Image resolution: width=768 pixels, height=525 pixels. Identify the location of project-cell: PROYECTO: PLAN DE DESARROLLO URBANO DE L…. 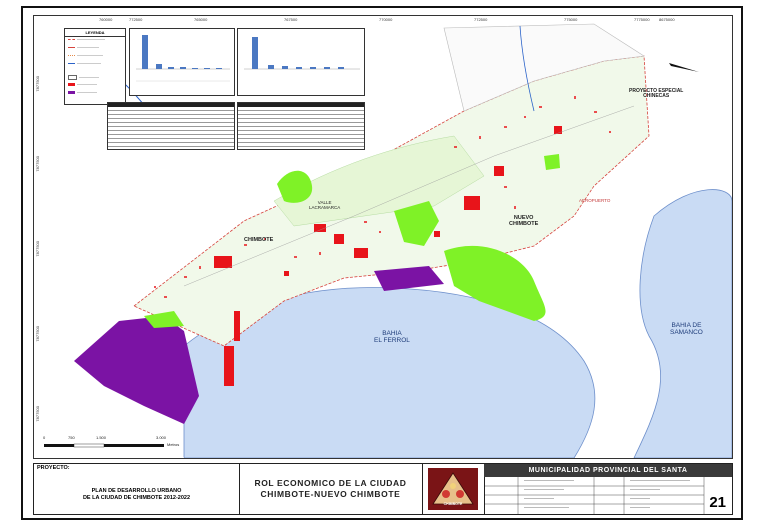
(137, 489).